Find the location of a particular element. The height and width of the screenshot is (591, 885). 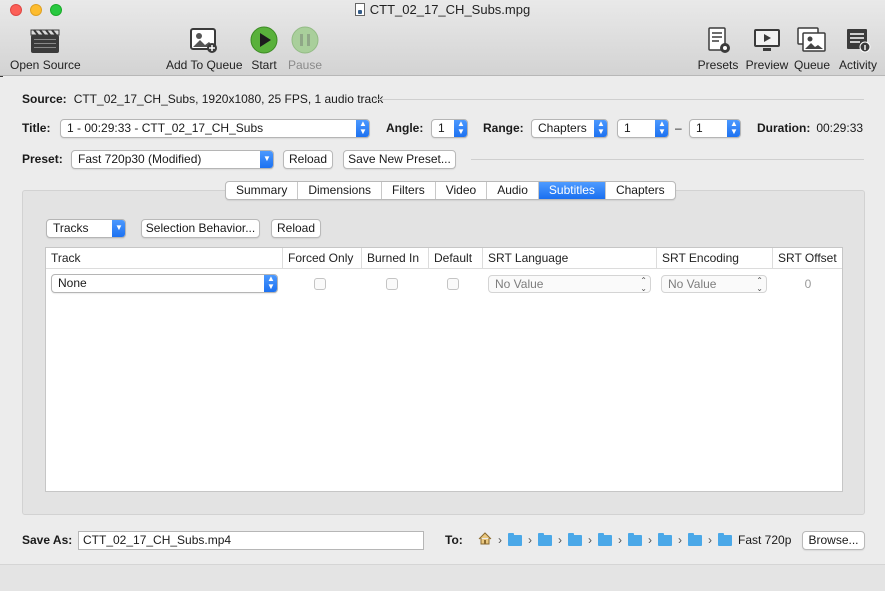

tab-audio: Audio is located at coordinates (513, 190).